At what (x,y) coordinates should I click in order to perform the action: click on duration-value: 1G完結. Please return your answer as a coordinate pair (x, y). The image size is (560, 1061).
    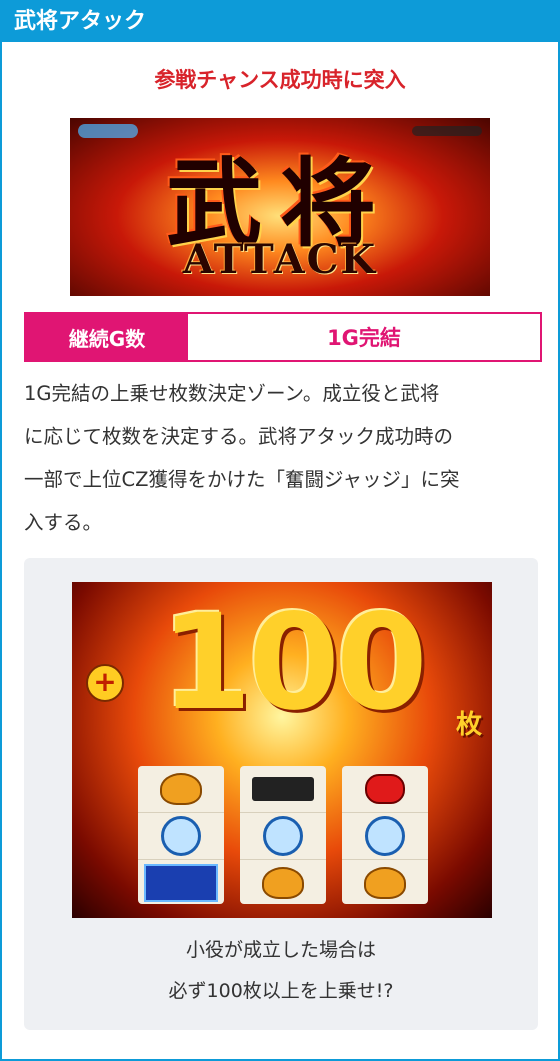
    Looking at the image, I should click on (364, 337).